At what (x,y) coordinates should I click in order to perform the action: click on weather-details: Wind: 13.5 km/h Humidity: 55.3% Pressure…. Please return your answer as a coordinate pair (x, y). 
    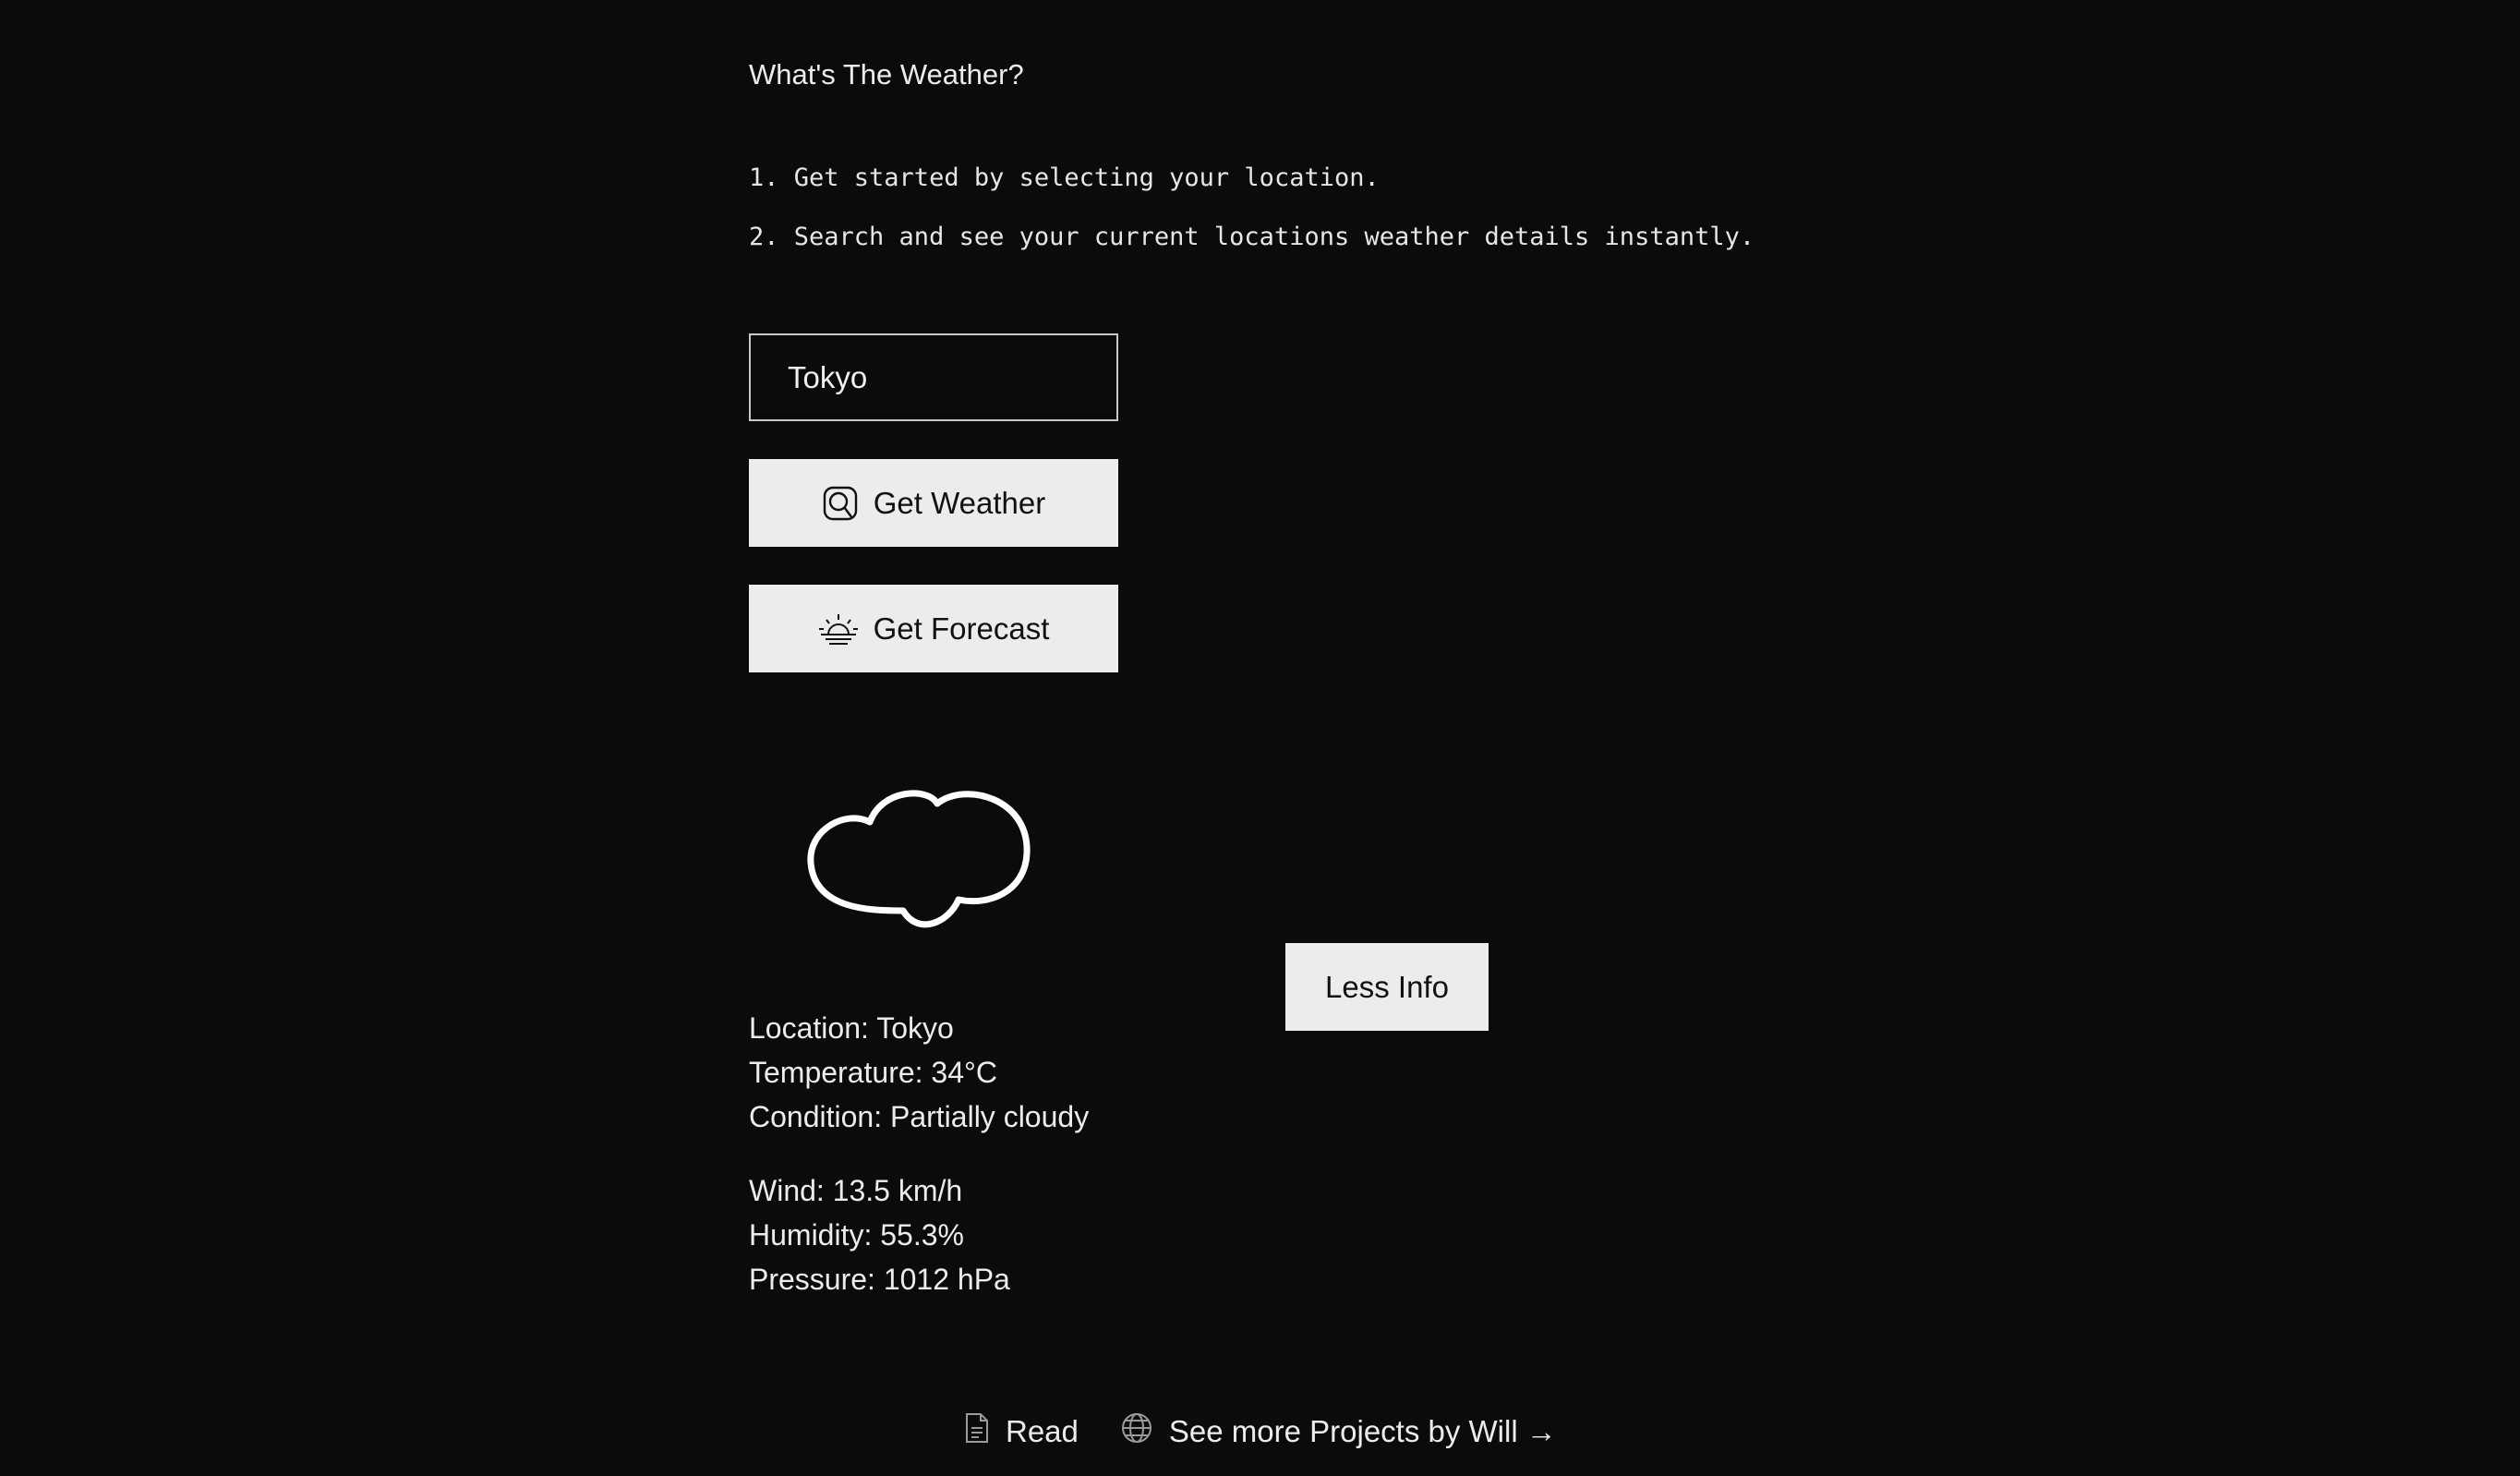
    Looking at the image, I should click on (879, 1234).